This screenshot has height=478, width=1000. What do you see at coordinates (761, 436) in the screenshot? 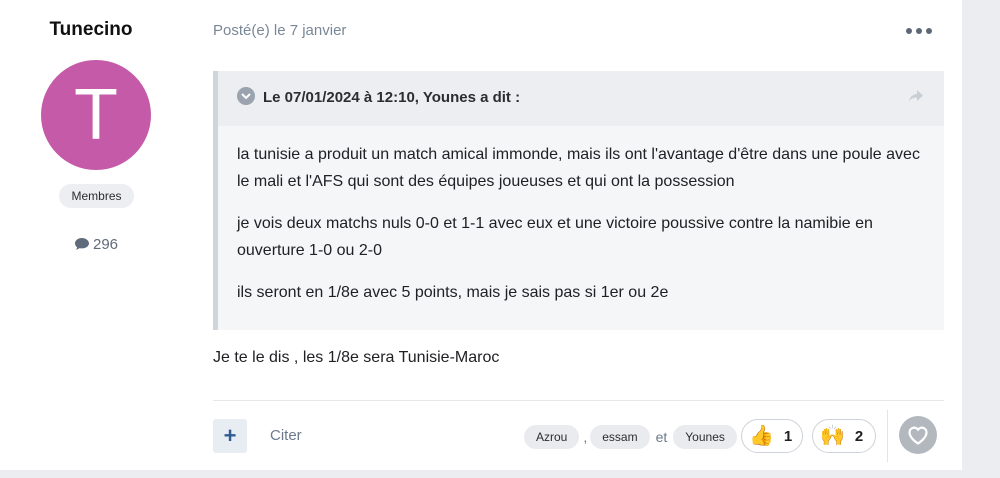
I see `thumbs-up-icon: 👍` at bounding box center [761, 436].